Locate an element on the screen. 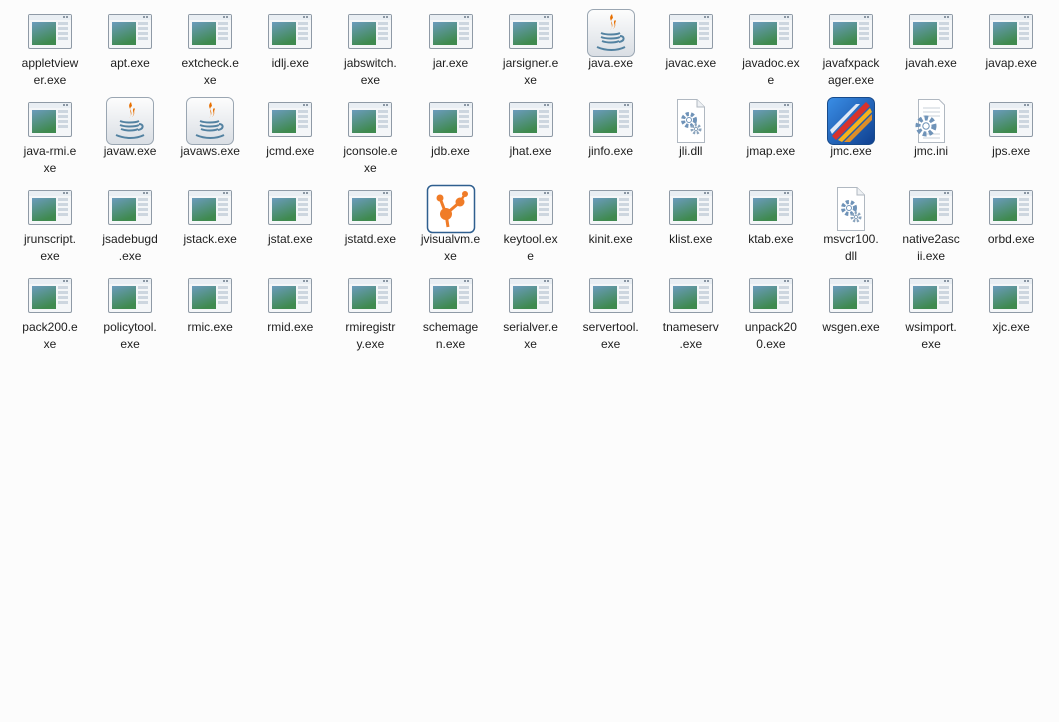  file-name-label: unpack20 0.exe is located at coordinates (771, 336).